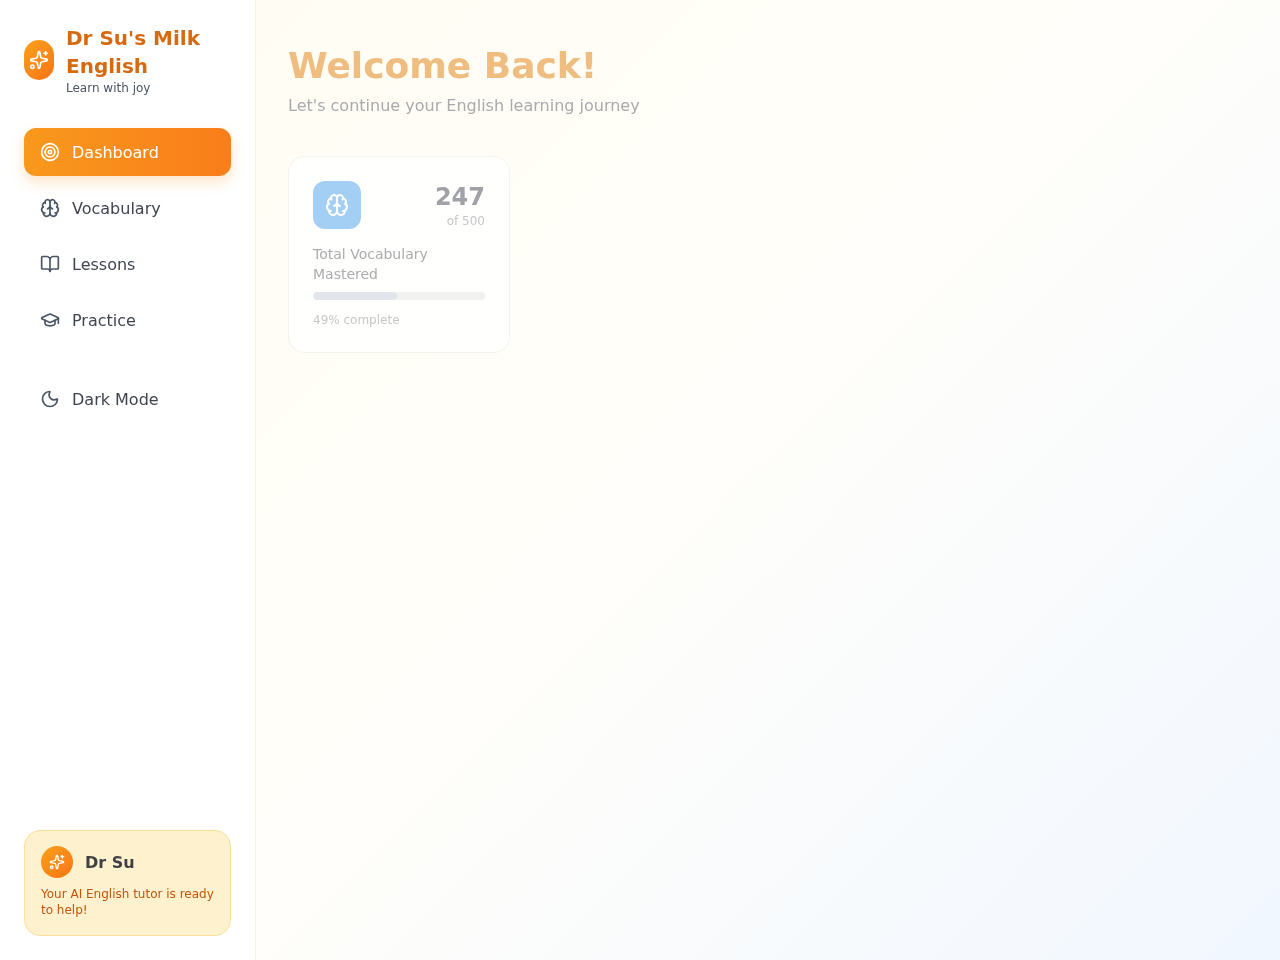 The width and height of the screenshot is (1280, 960). Describe the element at coordinates (57, 862) in the screenshot. I see `sparkle-avatar-icon` at that location.